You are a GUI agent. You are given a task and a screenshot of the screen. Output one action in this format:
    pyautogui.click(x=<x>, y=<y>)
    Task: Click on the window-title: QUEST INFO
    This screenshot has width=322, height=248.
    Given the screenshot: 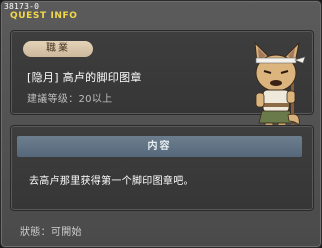 What is the action you would take?
    pyautogui.click(x=44, y=16)
    